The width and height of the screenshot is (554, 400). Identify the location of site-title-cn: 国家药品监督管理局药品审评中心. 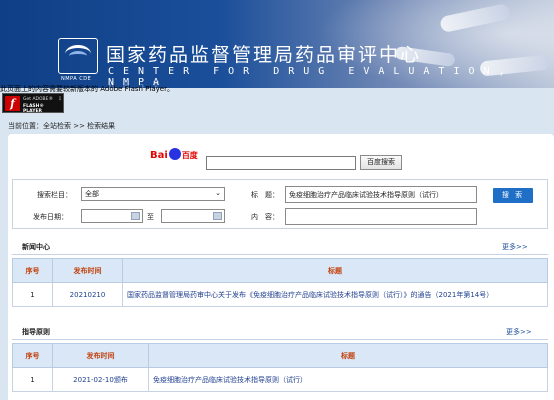
(264, 55).